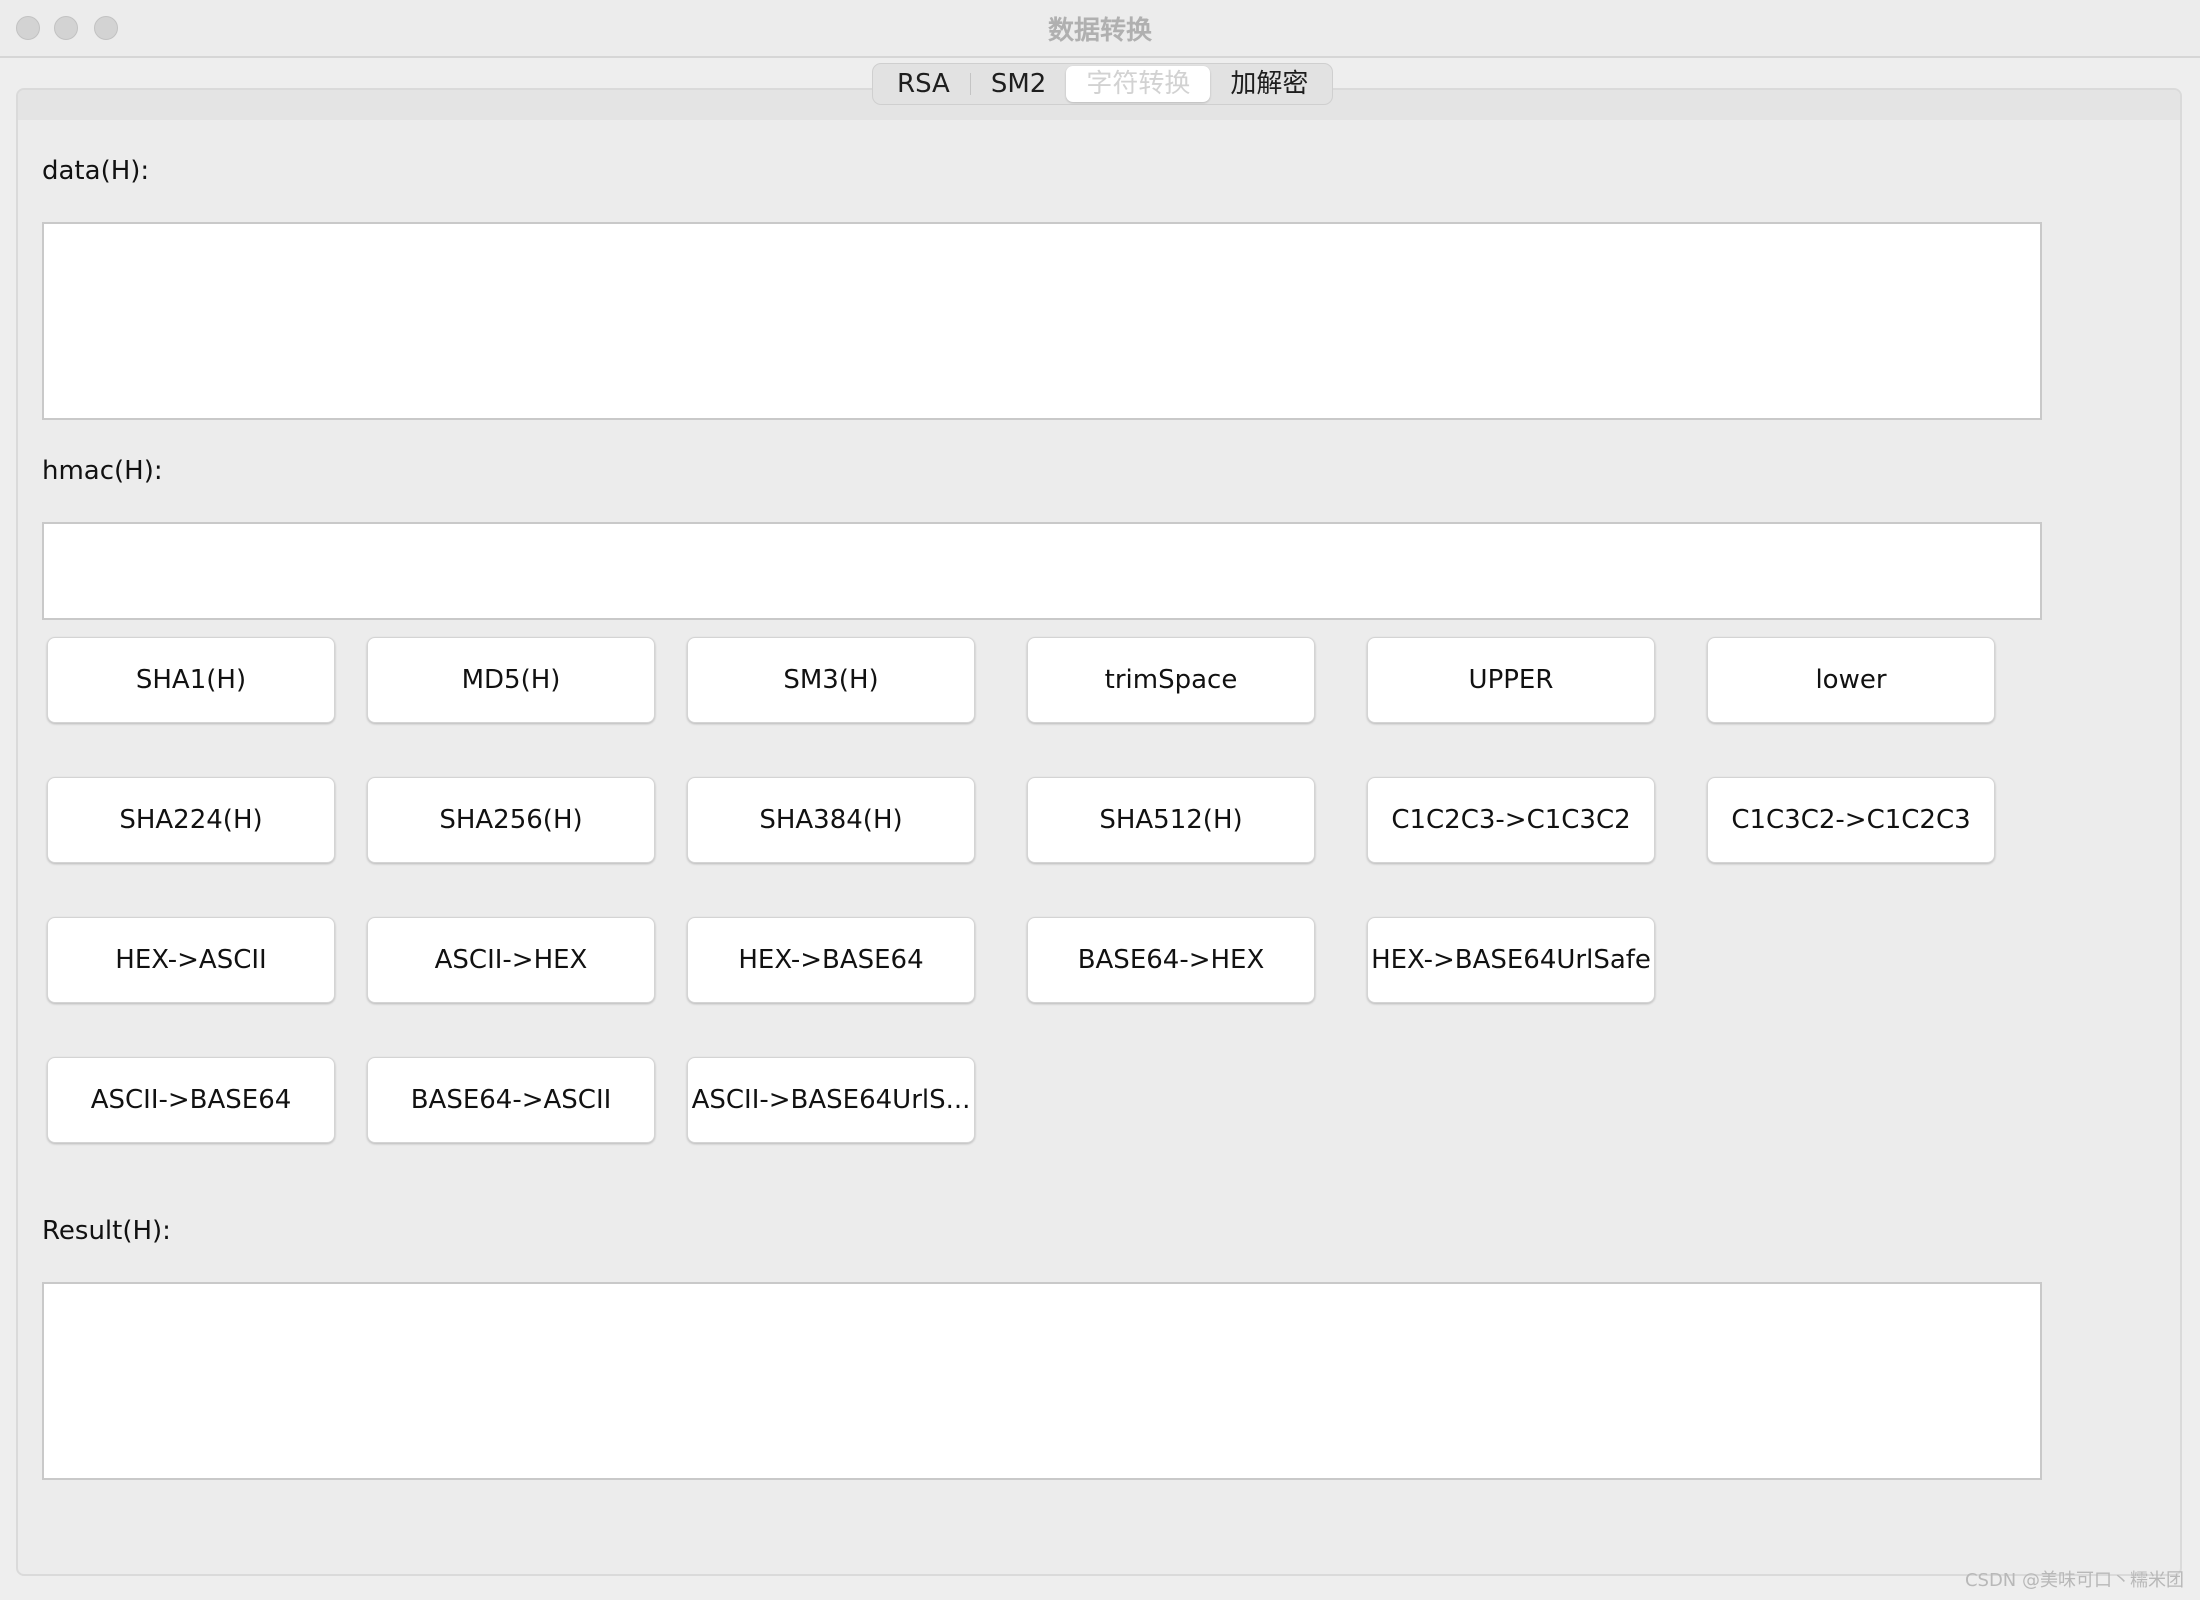 The width and height of the screenshot is (2200, 1600). I want to click on base64-to-ascii-button: BASE64->ASCII, so click(511, 1100).